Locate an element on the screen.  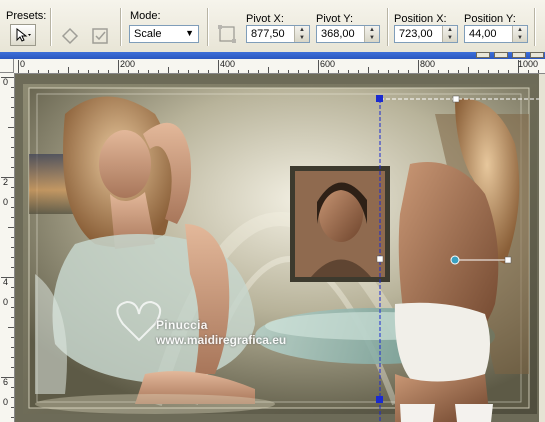
pivot-y-value: 368,00 is located at coordinates (338, 34).